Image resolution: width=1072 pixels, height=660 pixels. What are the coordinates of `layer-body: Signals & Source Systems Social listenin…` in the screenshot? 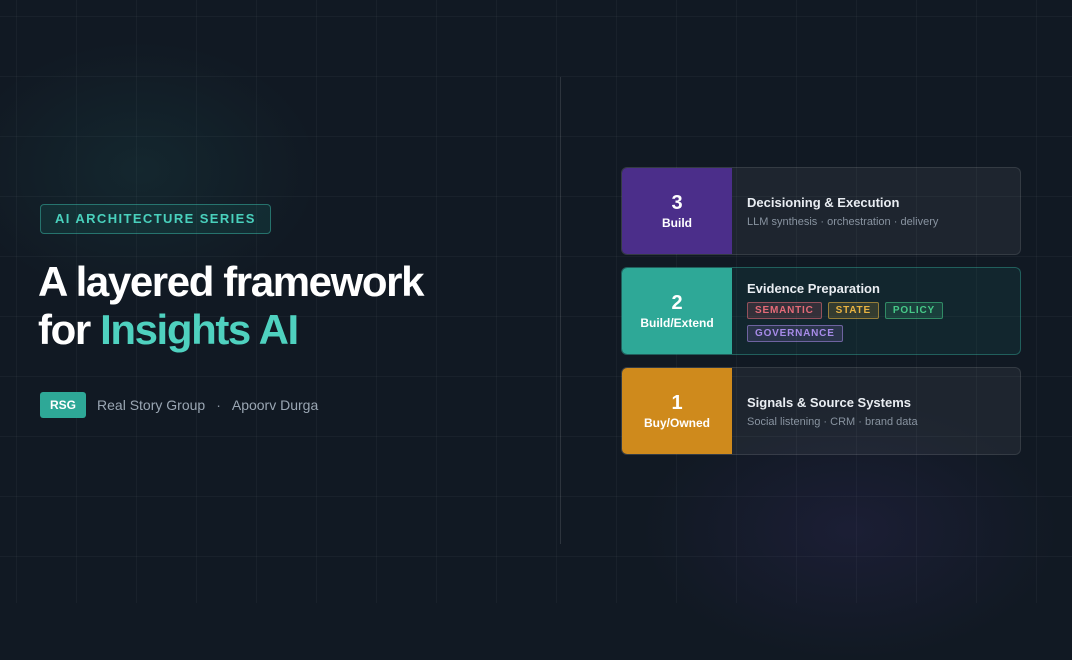 It's located at (832, 411).